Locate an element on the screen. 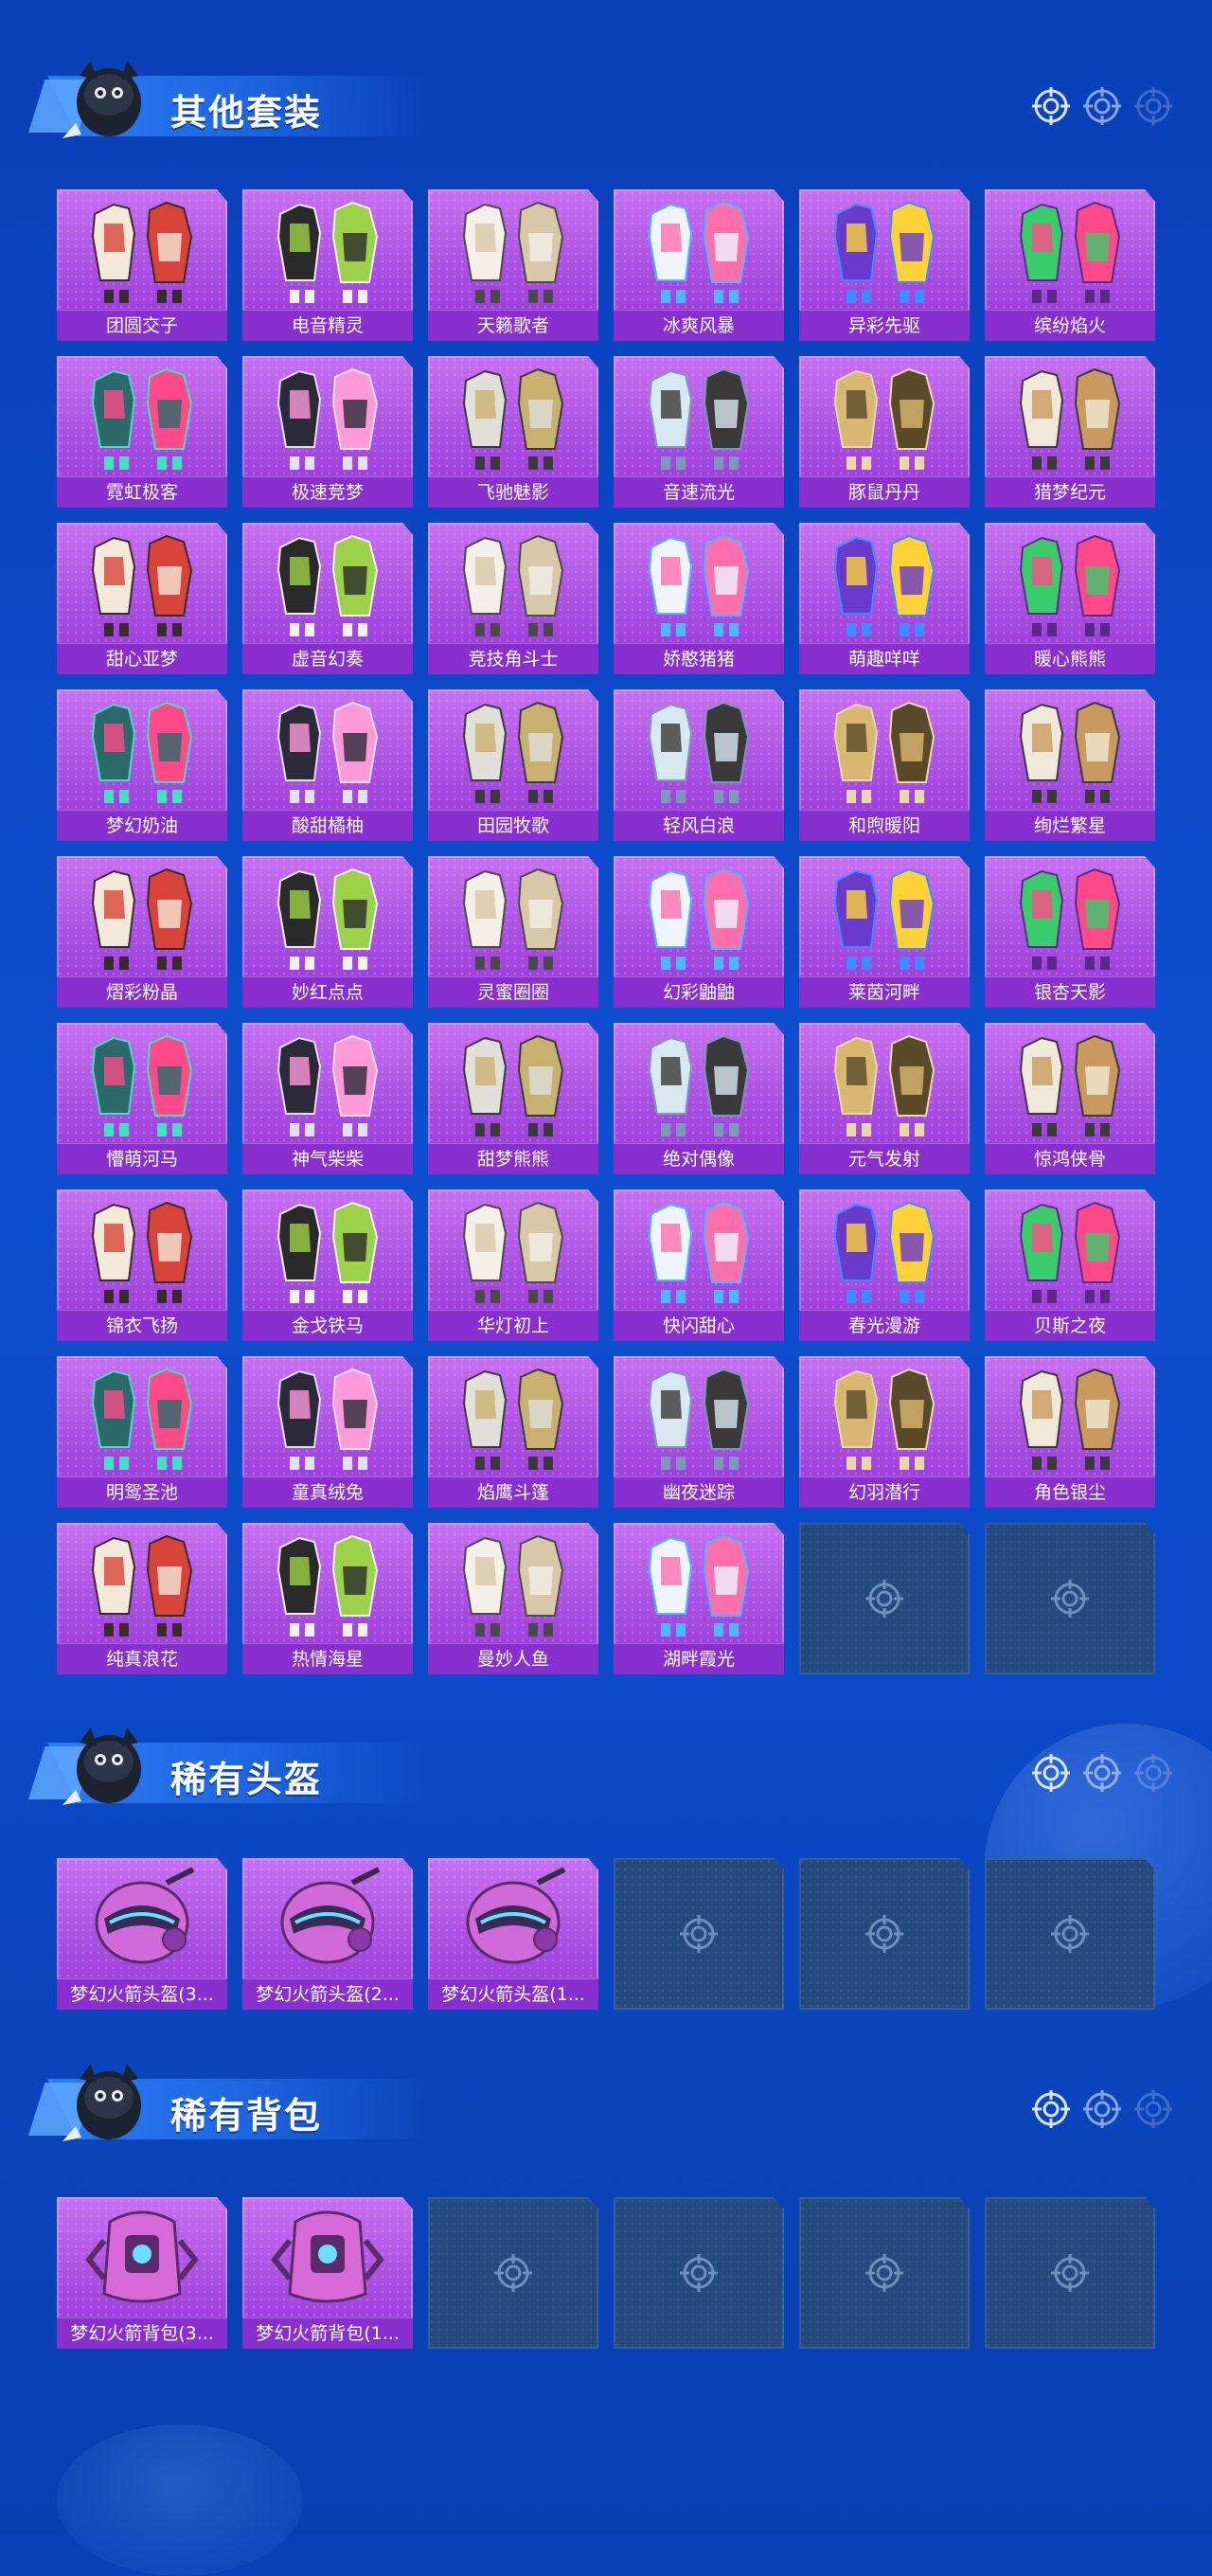  item-card: 飞驰魅影 is located at coordinates (513, 432).